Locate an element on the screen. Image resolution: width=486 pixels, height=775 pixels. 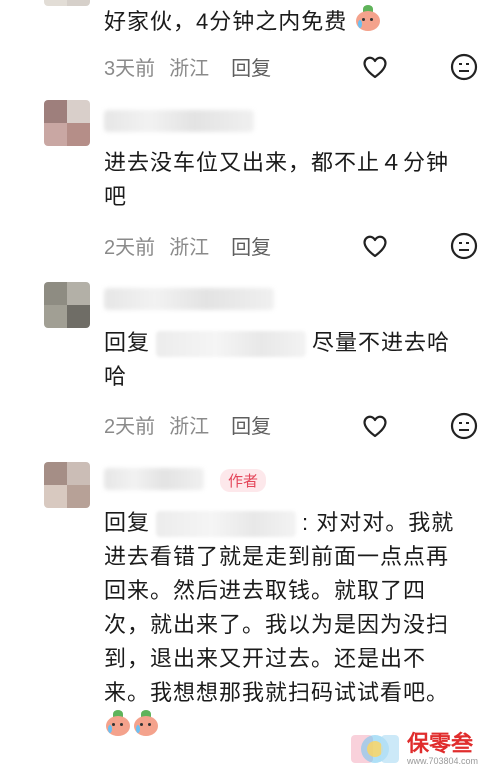
author-badge: 作者 is located at coordinates (243, 480).